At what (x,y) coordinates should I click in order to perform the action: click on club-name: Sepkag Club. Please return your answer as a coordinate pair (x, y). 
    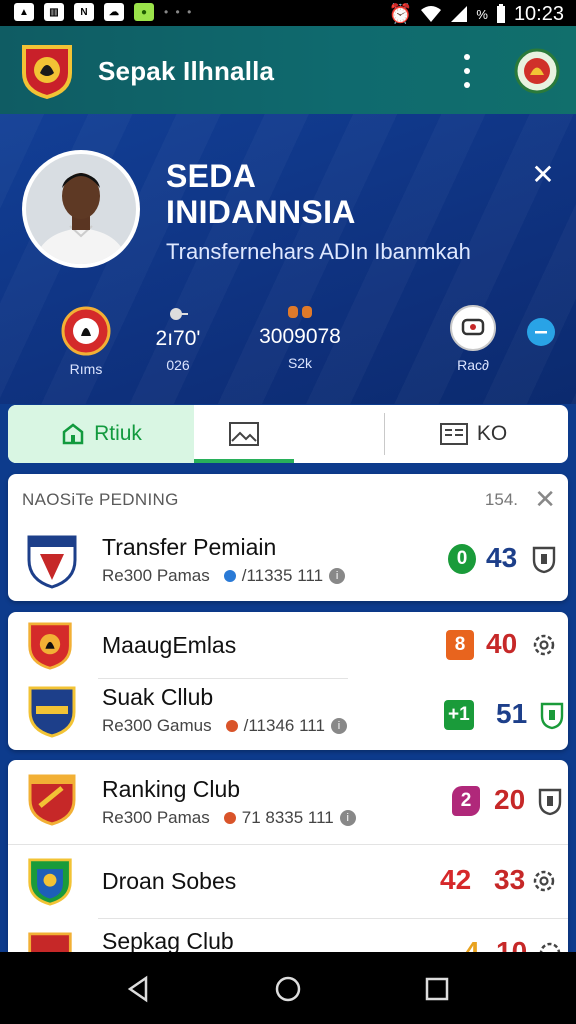
    Looking at the image, I should click on (168, 940).